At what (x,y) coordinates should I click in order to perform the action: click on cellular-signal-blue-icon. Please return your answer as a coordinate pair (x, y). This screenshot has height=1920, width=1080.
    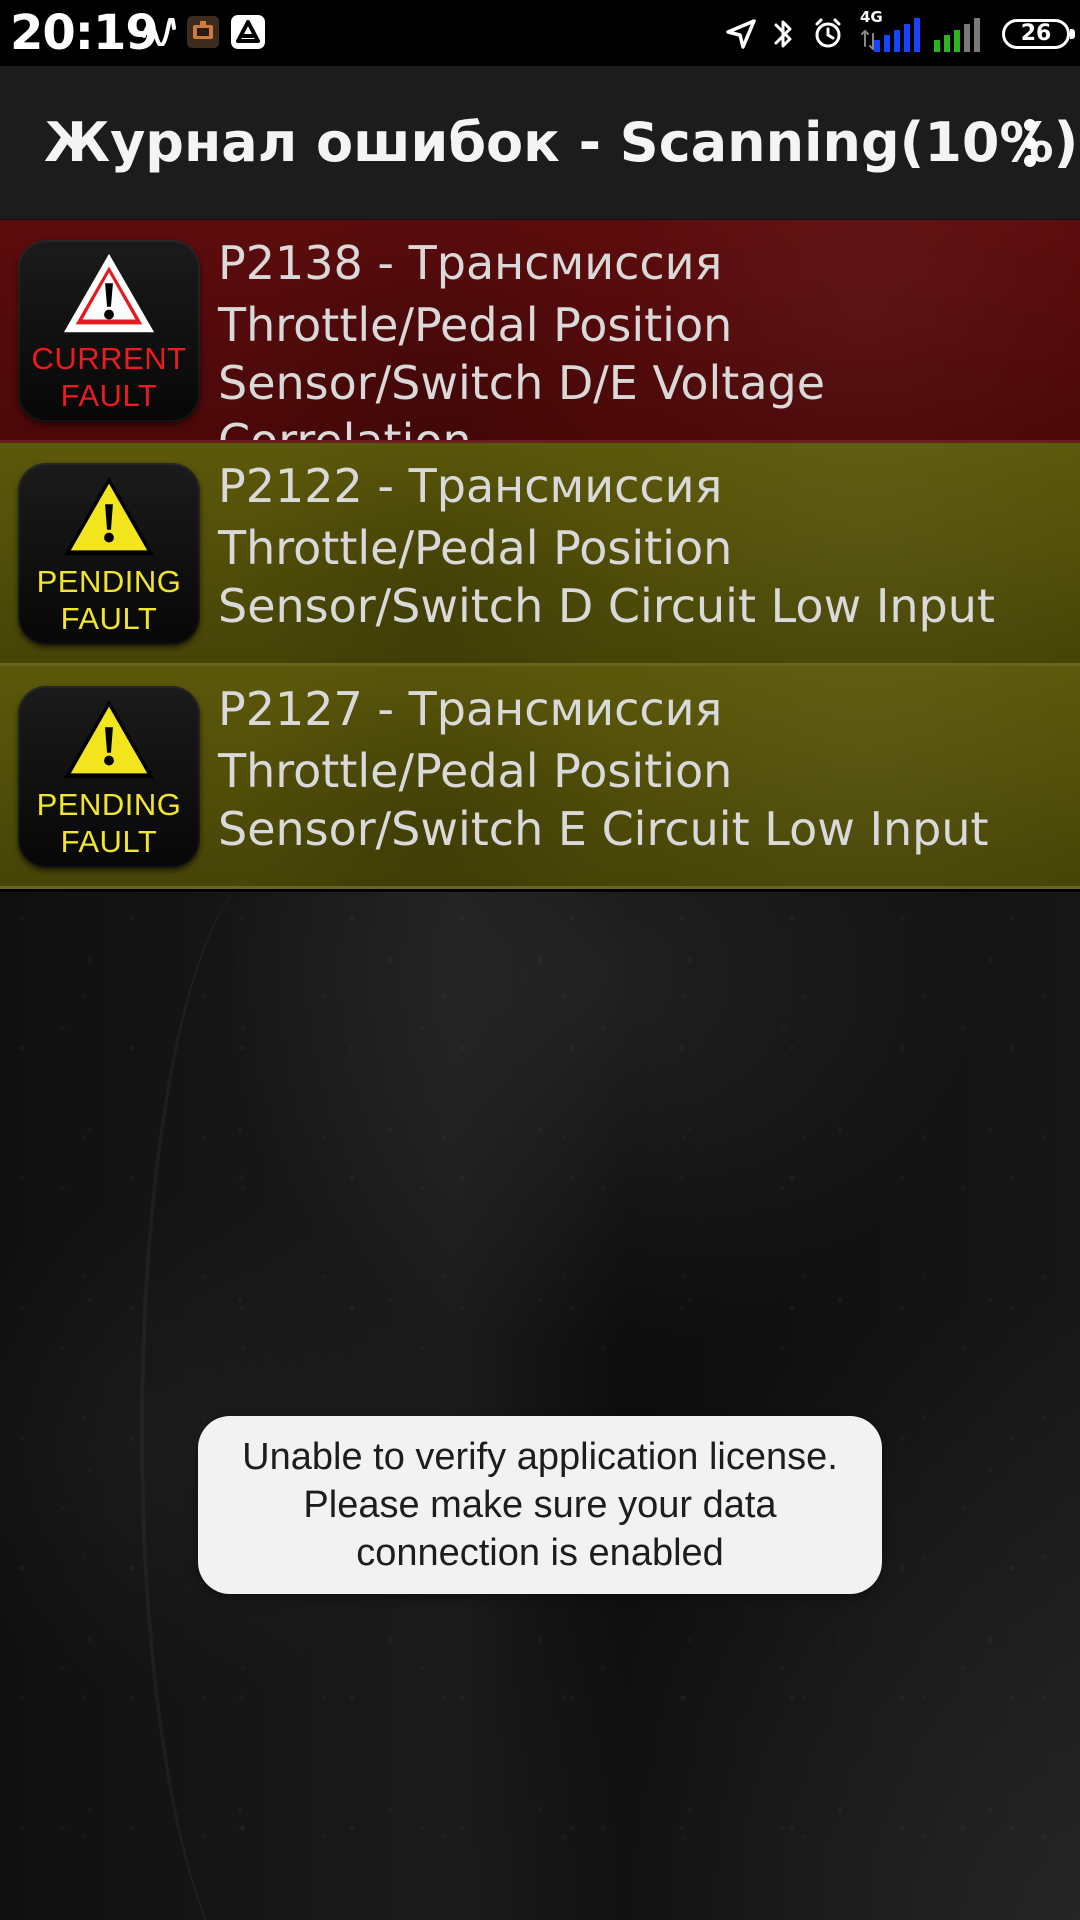
    Looking at the image, I should click on (897, 35).